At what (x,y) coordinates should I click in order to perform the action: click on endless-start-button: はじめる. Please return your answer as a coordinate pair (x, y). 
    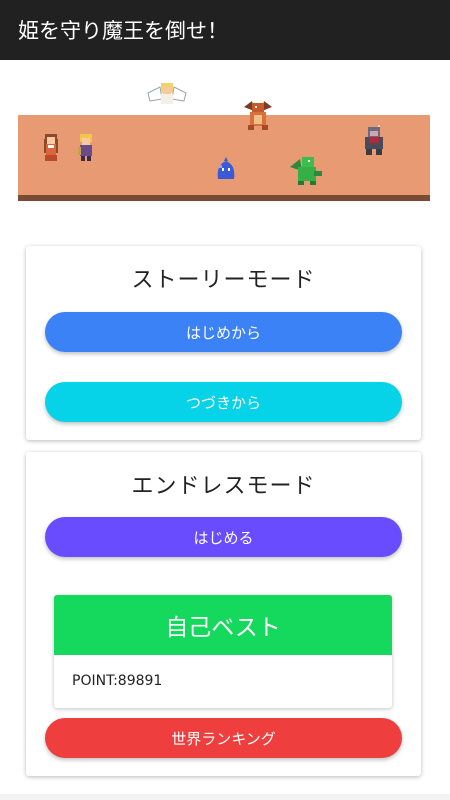
    Looking at the image, I should click on (223, 537).